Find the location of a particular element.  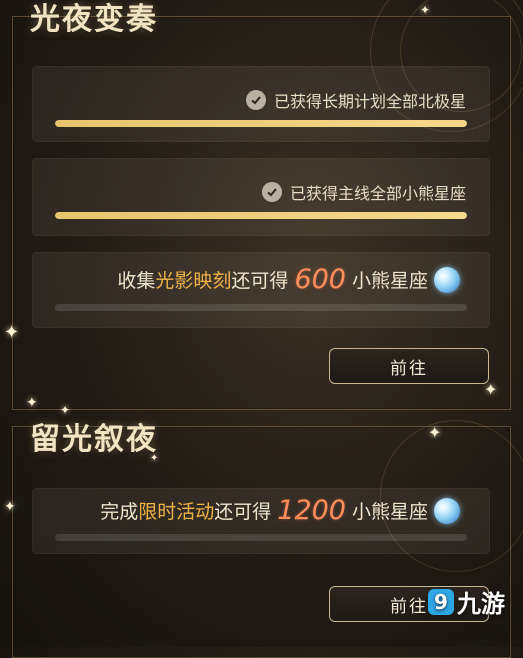

watermark: 9 九游 is located at coordinates (466, 601).